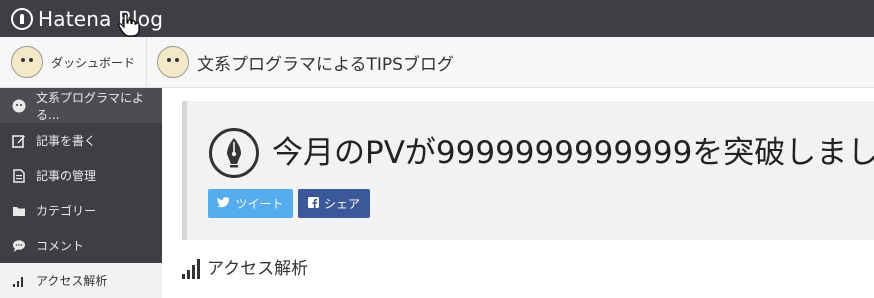 The width and height of the screenshot is (874, 298). Describe the element at coordinates (437, 18) in the screenshot. I see `global-header: Hatena Blog` at that location.